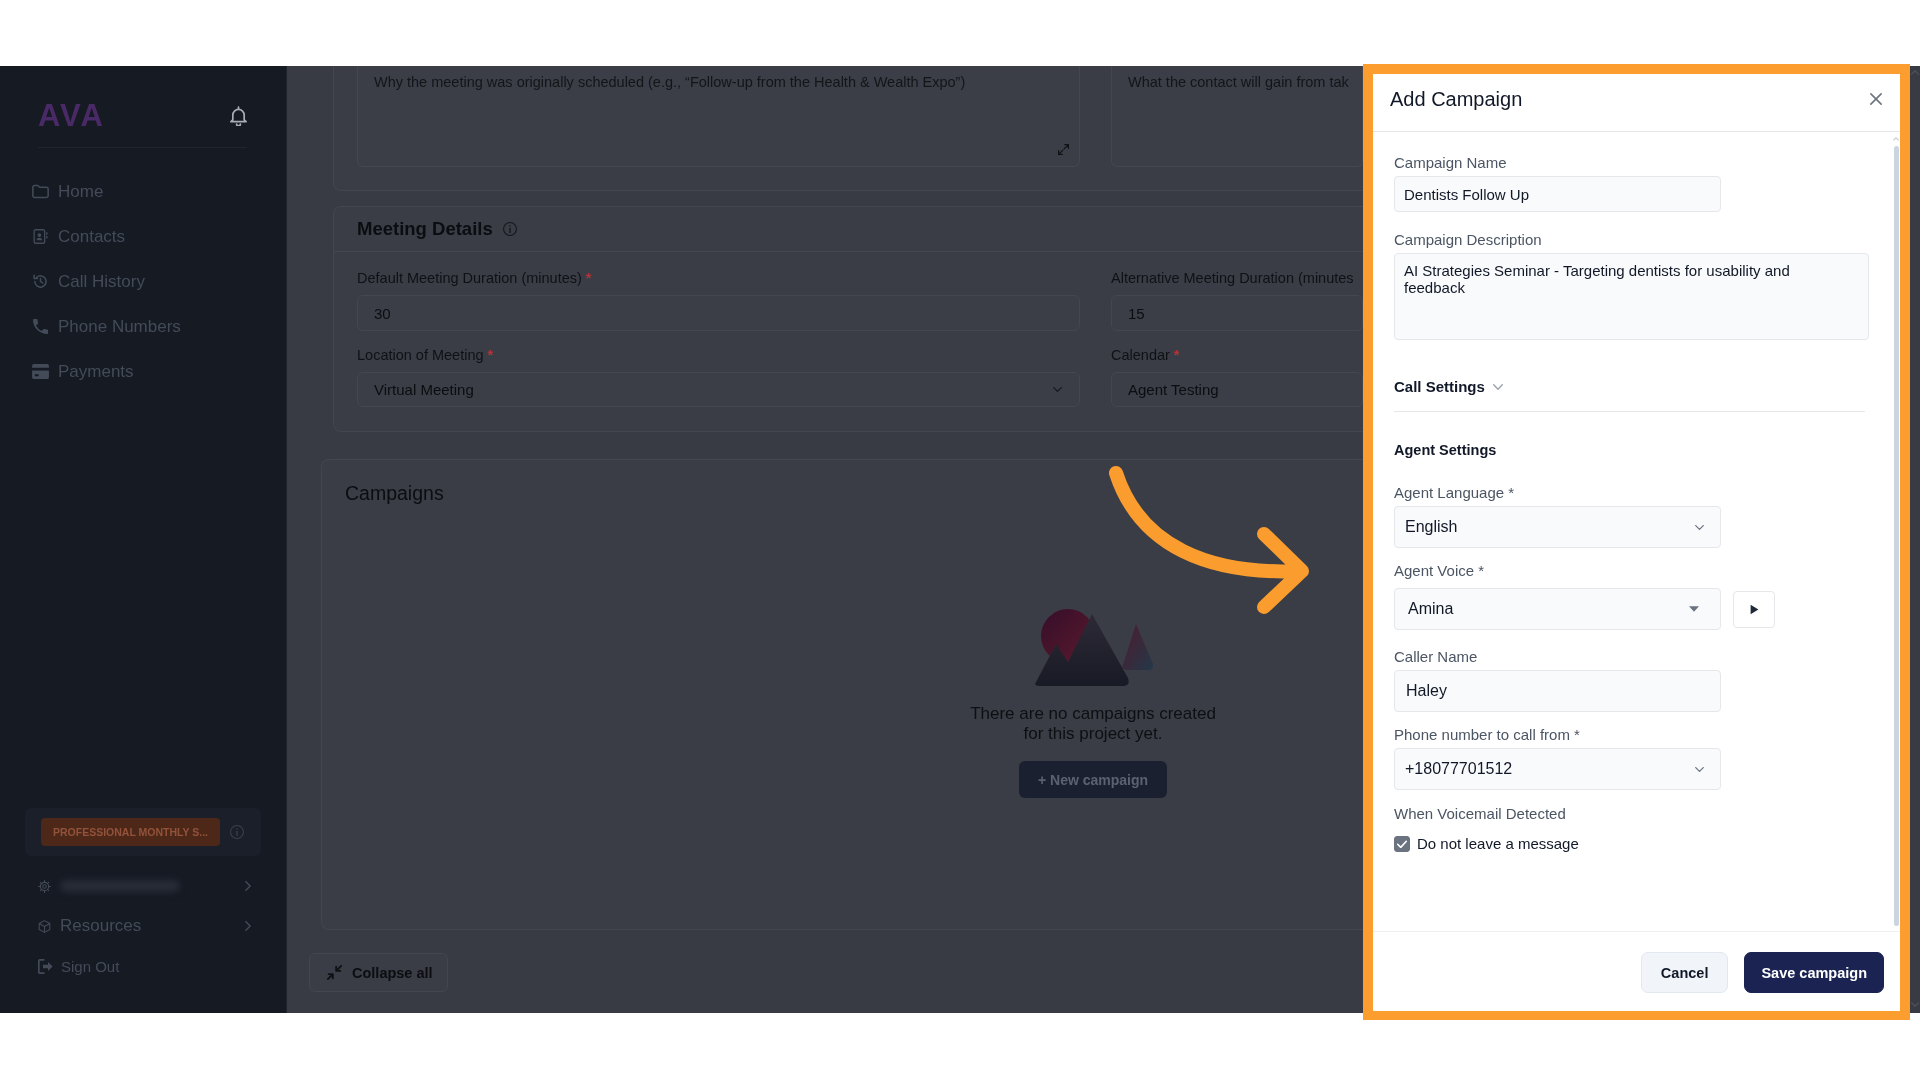 Image resolution: width=1920 pixels, height=1080 pixels. Describe the element at coordinates (44, 926) in the screenshot. I see `cube-icon` at that location.